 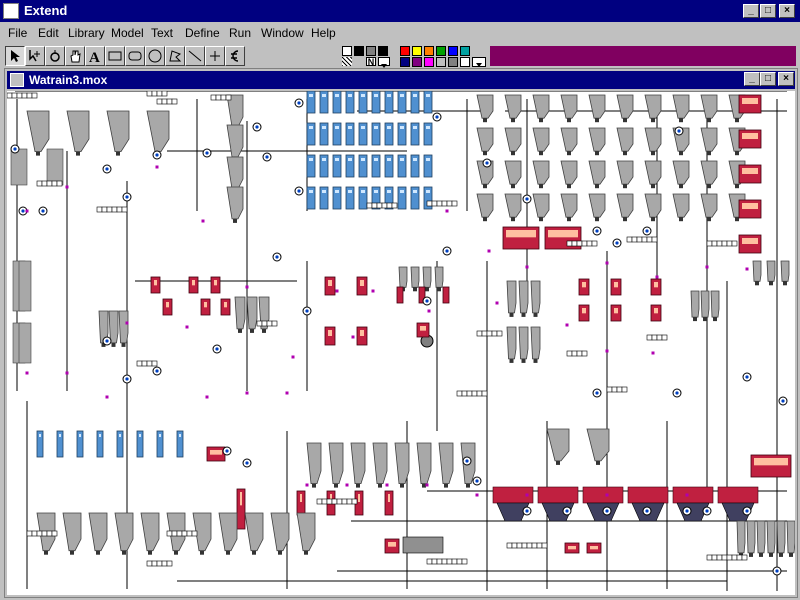 I want to click on doc-maximize-button: □, so click(x=768, y=79).